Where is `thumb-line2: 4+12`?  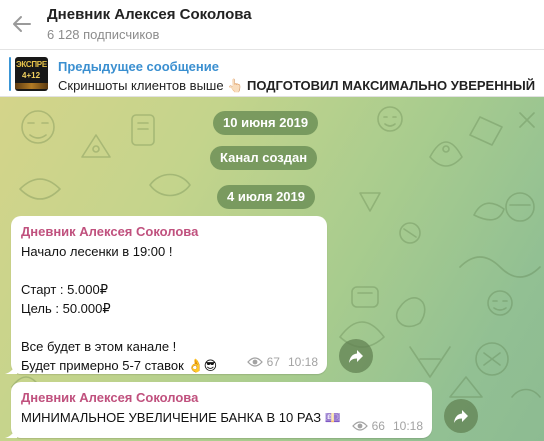
thumb-line2: 4+12 is located at coordinates (31, 75).